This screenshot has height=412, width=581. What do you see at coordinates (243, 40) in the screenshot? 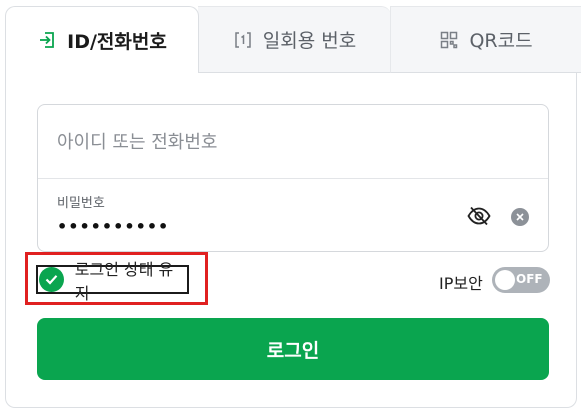
I see `one-time-number-icon` at bounding box center [243, 40].